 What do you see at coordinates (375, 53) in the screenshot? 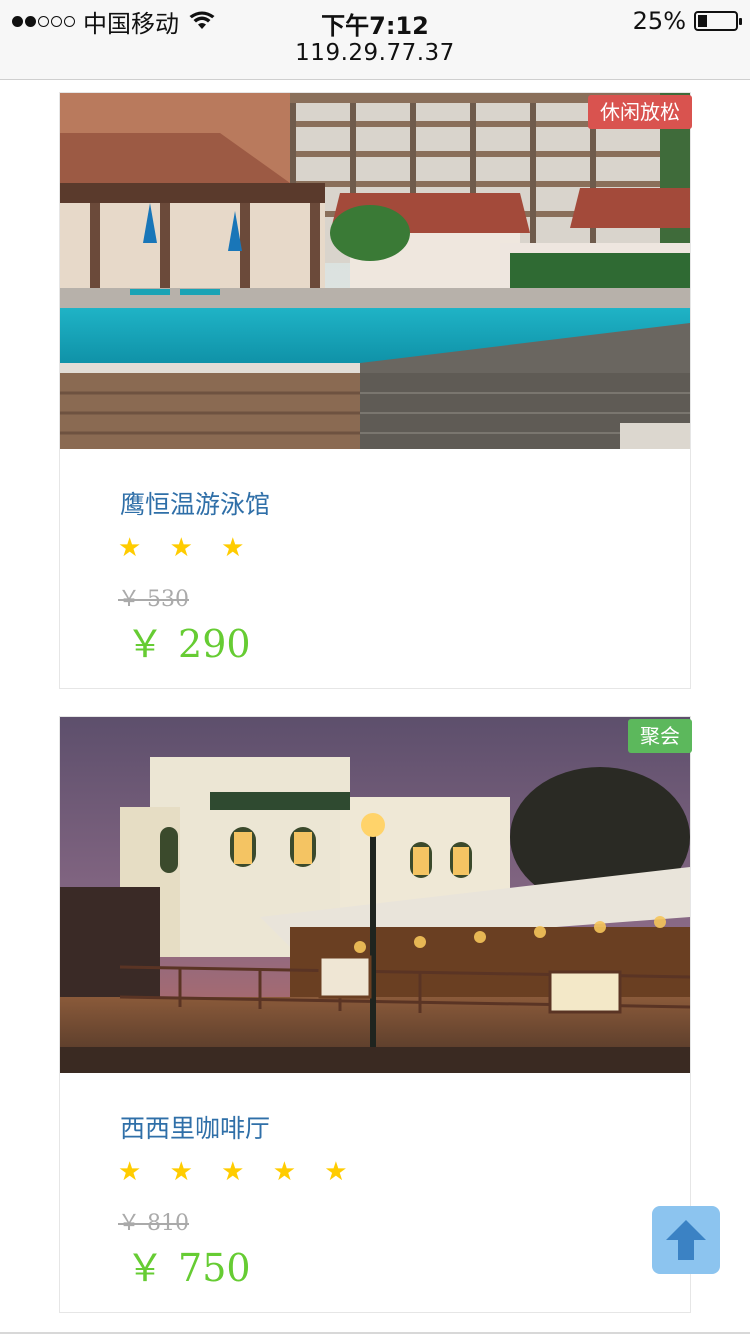
I see `address-url: 119.29.77.37` at bounding box center [375, 53].